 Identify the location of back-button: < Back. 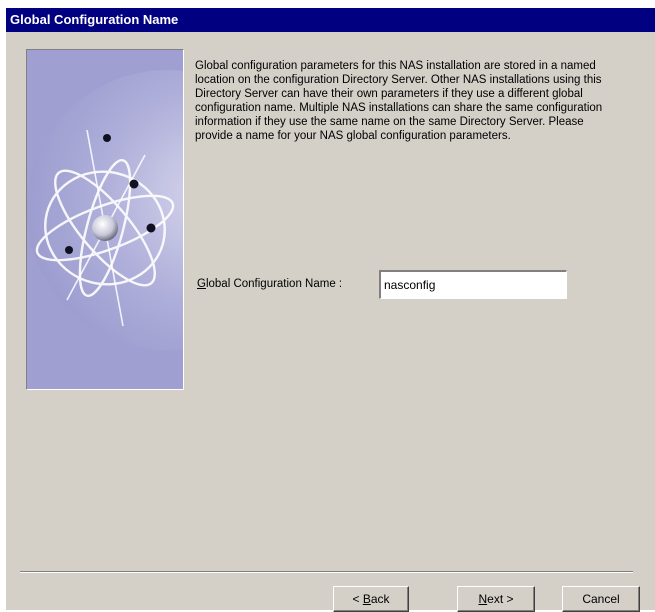
(371, 599).